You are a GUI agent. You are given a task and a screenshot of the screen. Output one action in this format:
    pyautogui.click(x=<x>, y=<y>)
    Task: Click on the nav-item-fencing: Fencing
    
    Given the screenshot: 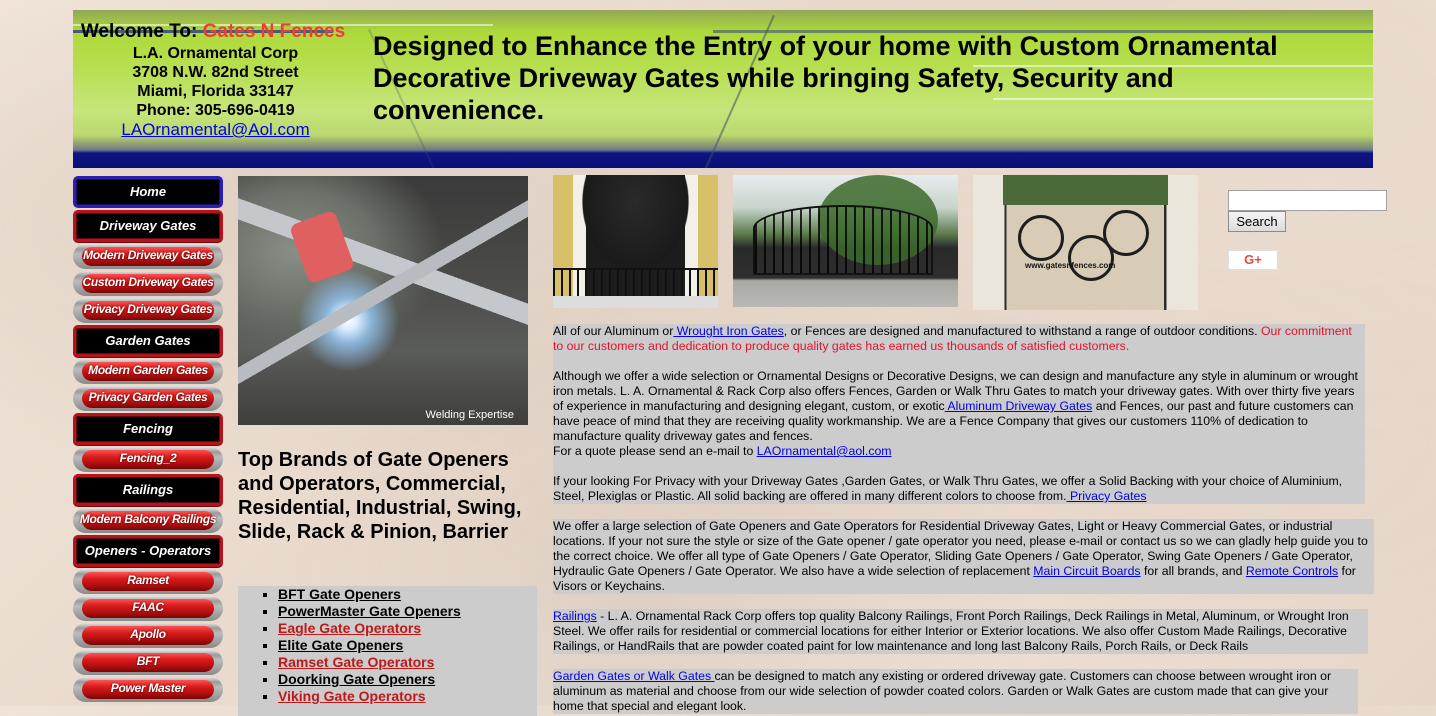 What is the action you would take?
    pyautogui.click(x=148, y=429)
    